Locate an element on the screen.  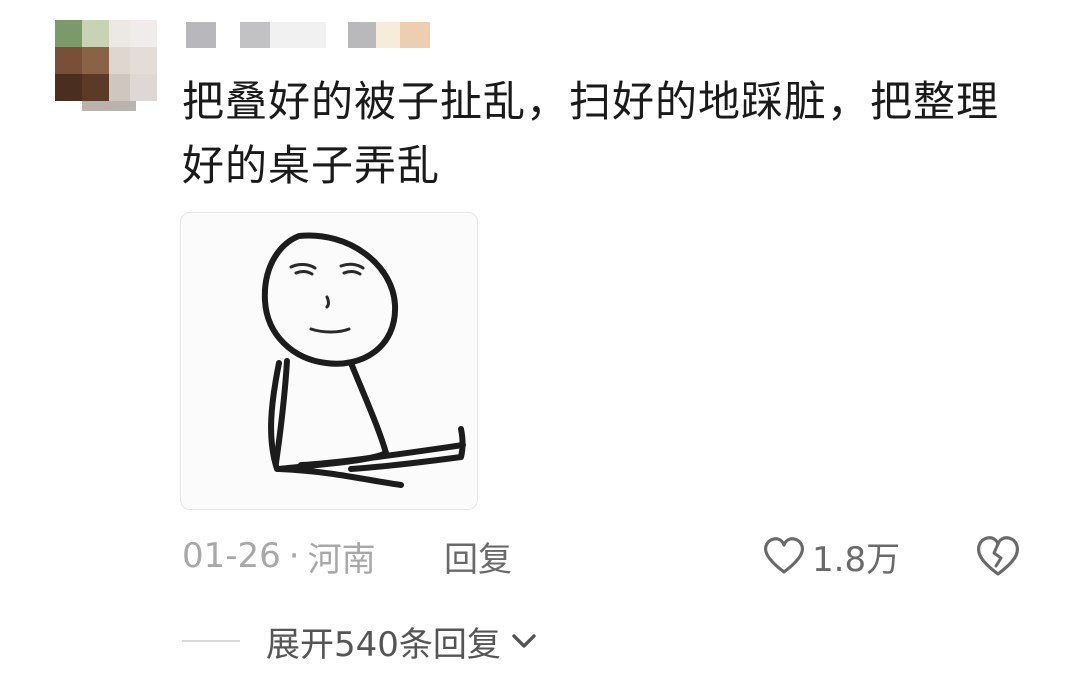
comment-text: 把叠好的被子扯乱，扫好的地踩脏，把整理好的桌子弄乱 is located at coordinates (591, 133).